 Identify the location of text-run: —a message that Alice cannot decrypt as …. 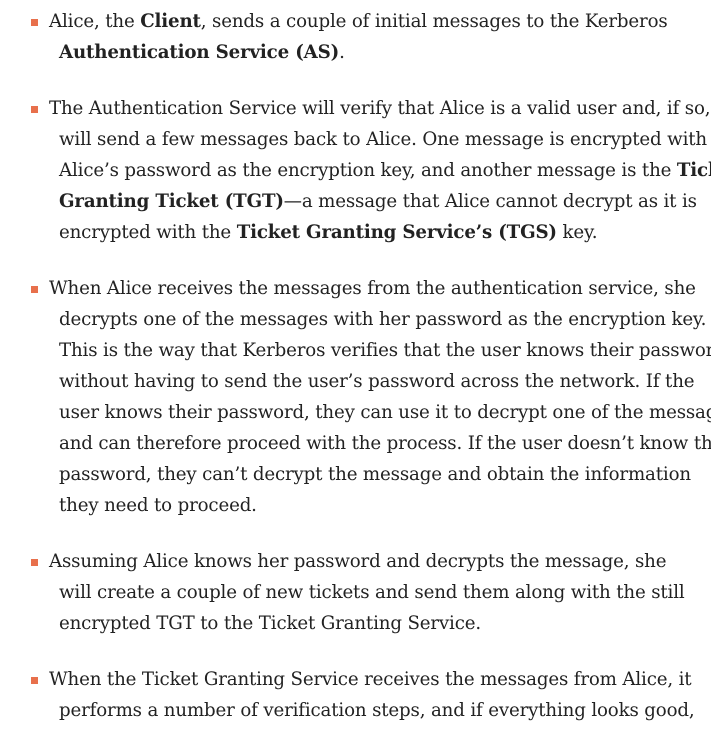
(490, 201).